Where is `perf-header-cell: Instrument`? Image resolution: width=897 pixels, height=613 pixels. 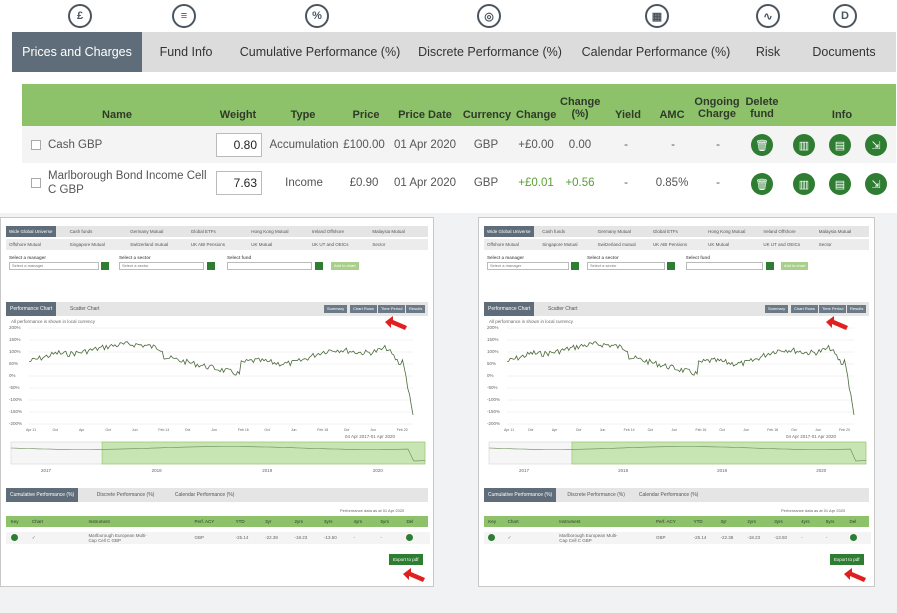
perf-header-cell: Instrument is located at coordinates (99, 521).